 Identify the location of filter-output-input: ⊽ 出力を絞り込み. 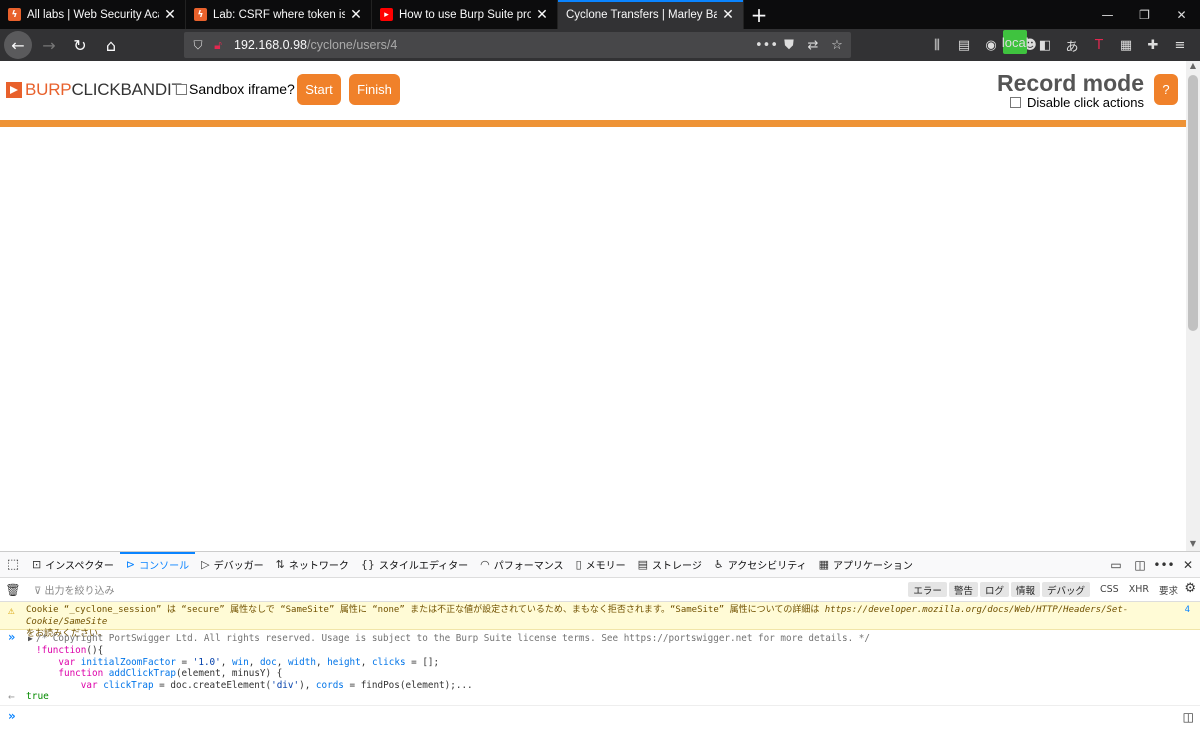
(74, 589).